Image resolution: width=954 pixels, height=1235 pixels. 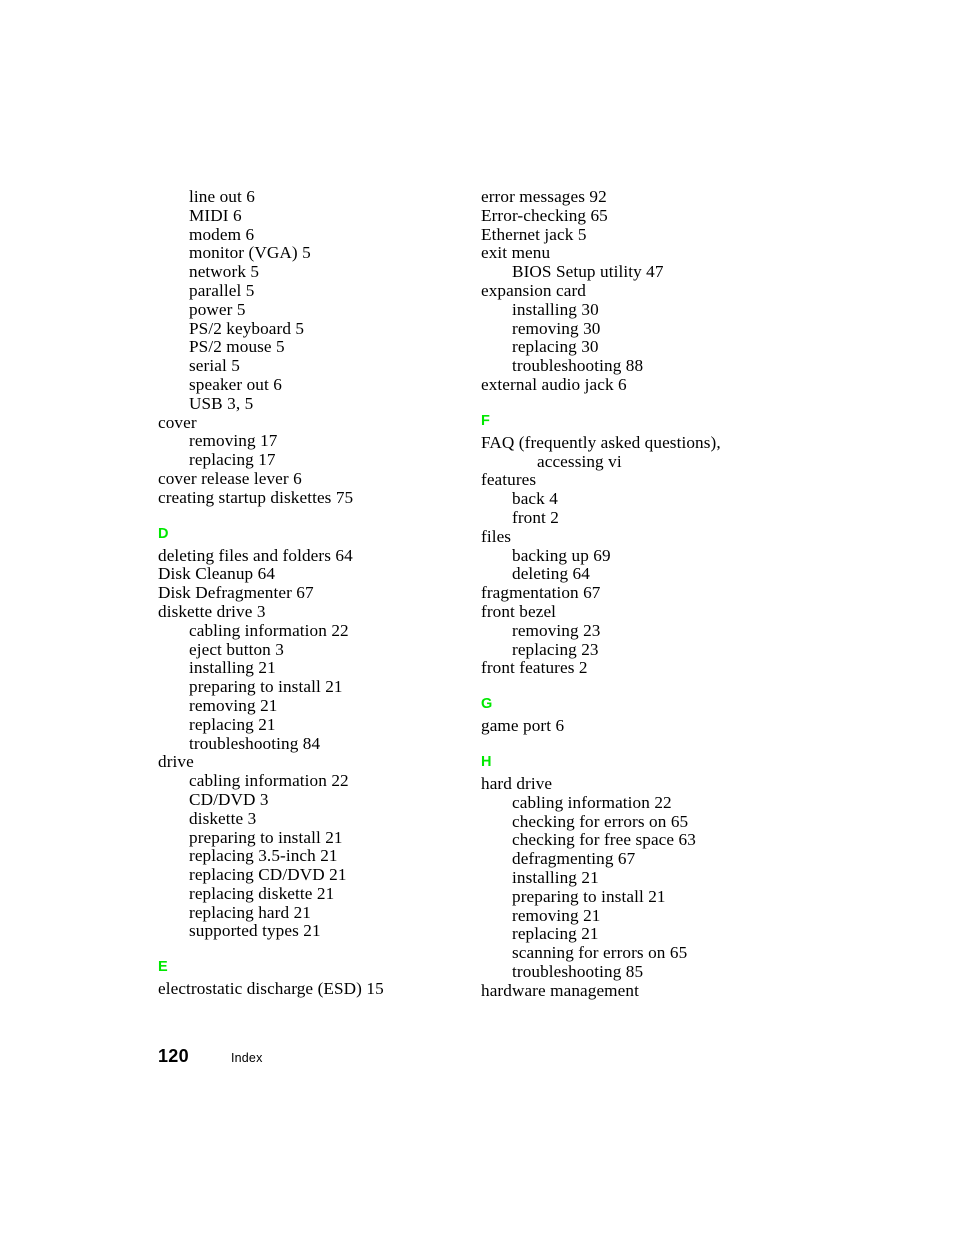 What do you see at coordinates (236, 593) in the screenshot?
I see `index-entry: Disk Defragmenter 67` at bounding box center [236, 593].